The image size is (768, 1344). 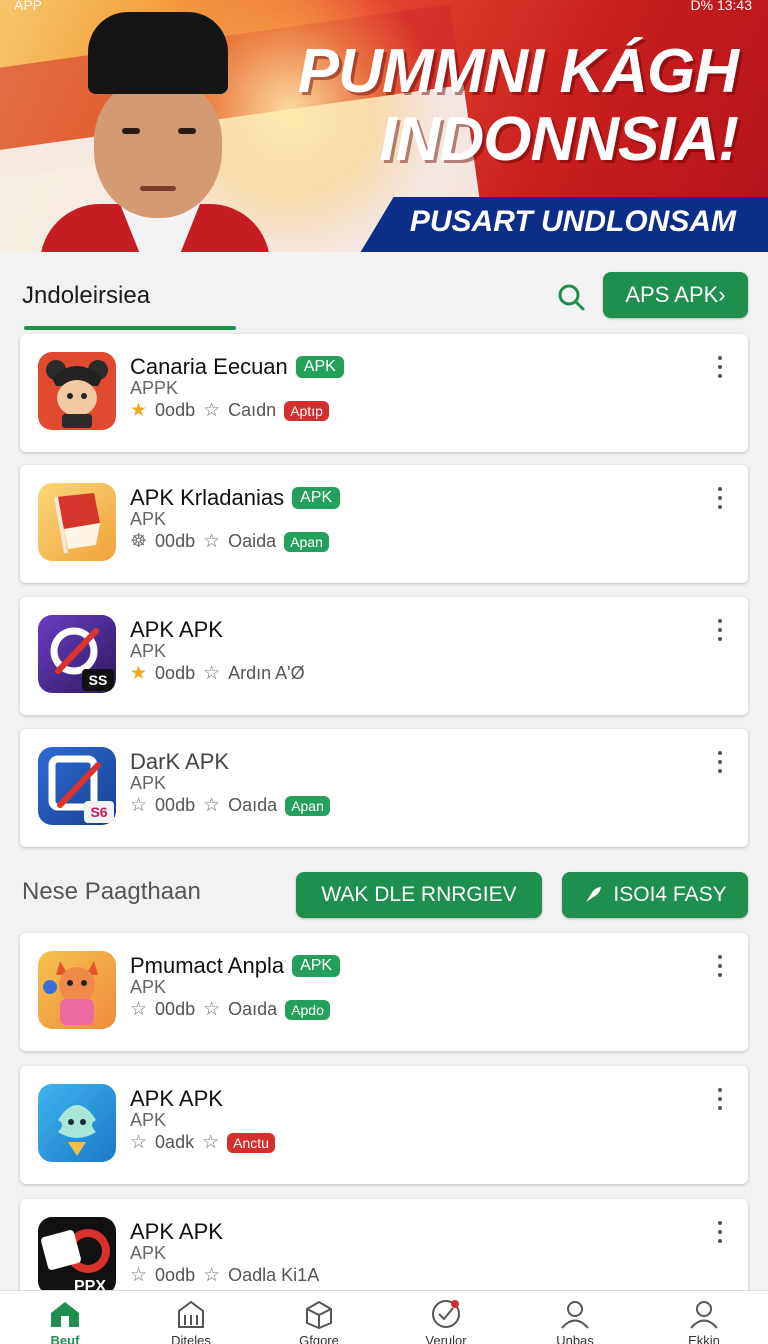 What do you see at coordinates (207, 965) in the screenshot?
I see `app-name-text: Pmumact Anpla` at bounding box center [207, 965].